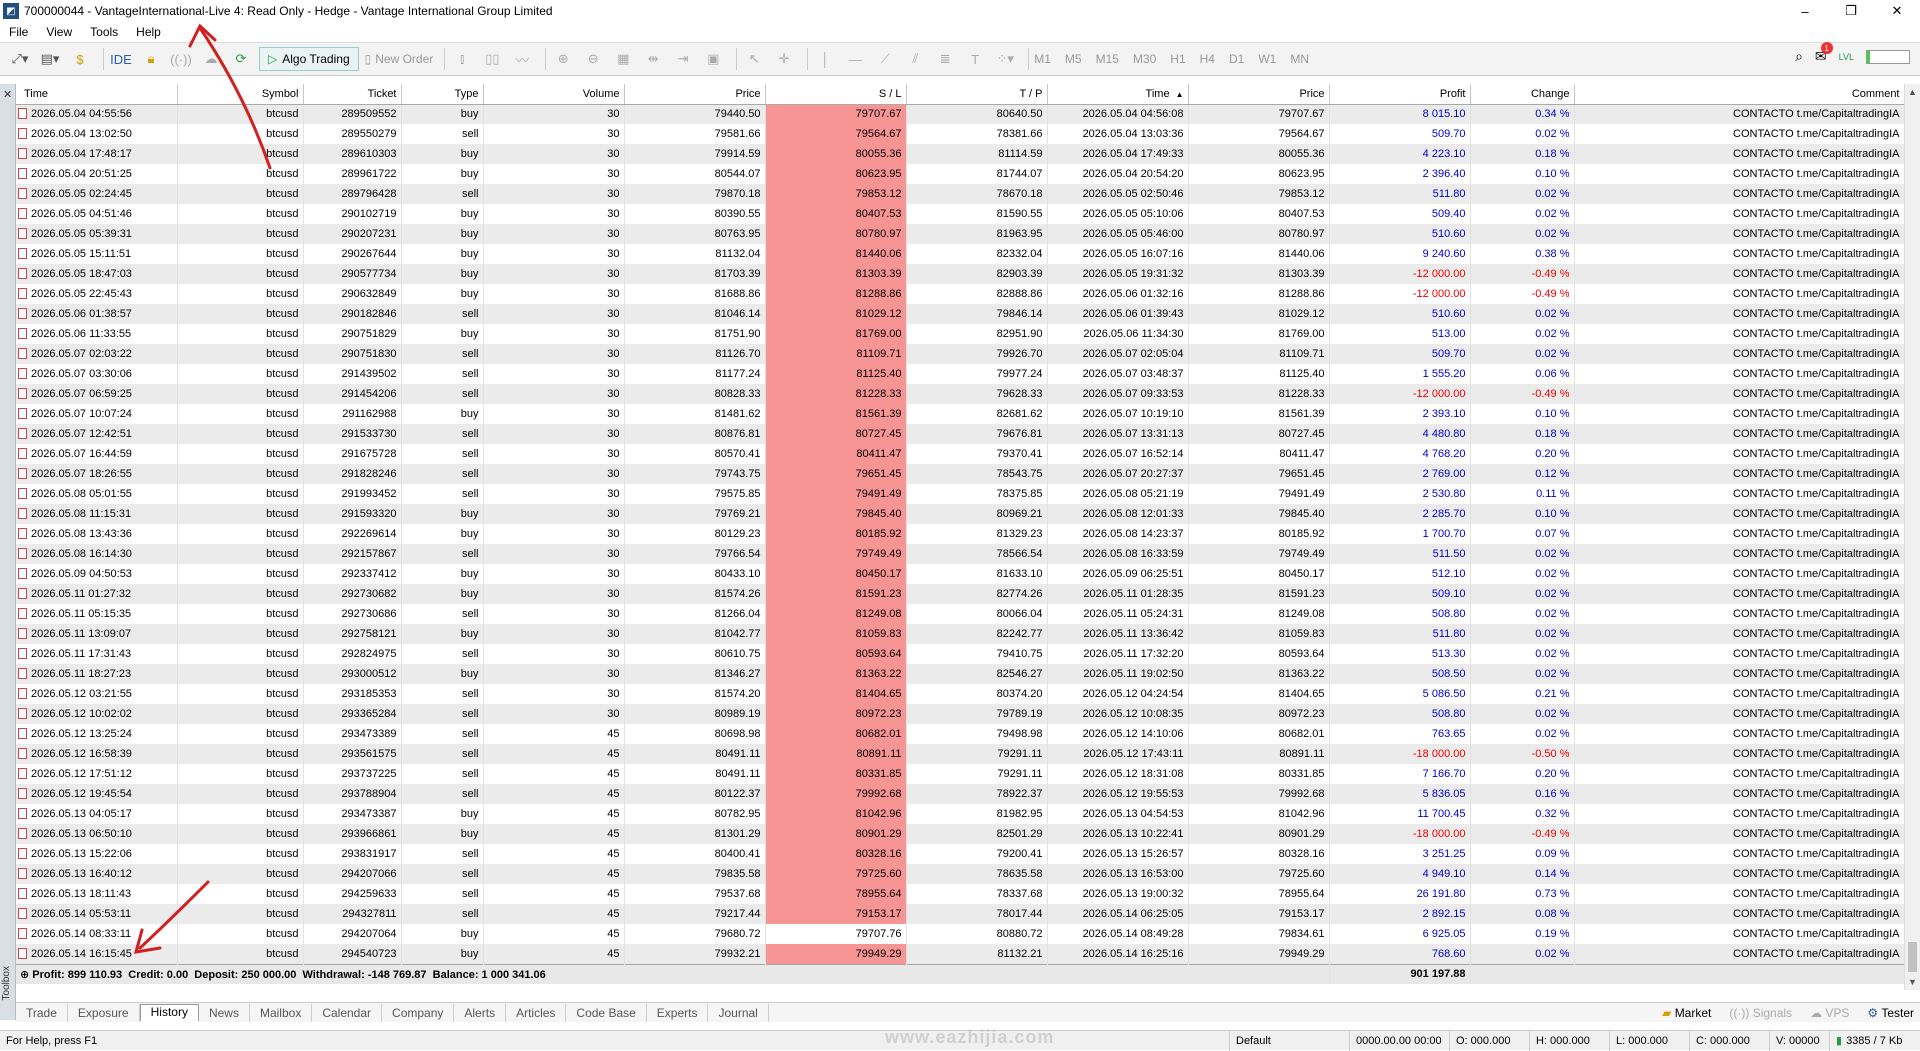 This screenshot has width=1920, height=1051. I want to click on tab-company: Company, so click(418, 1012).